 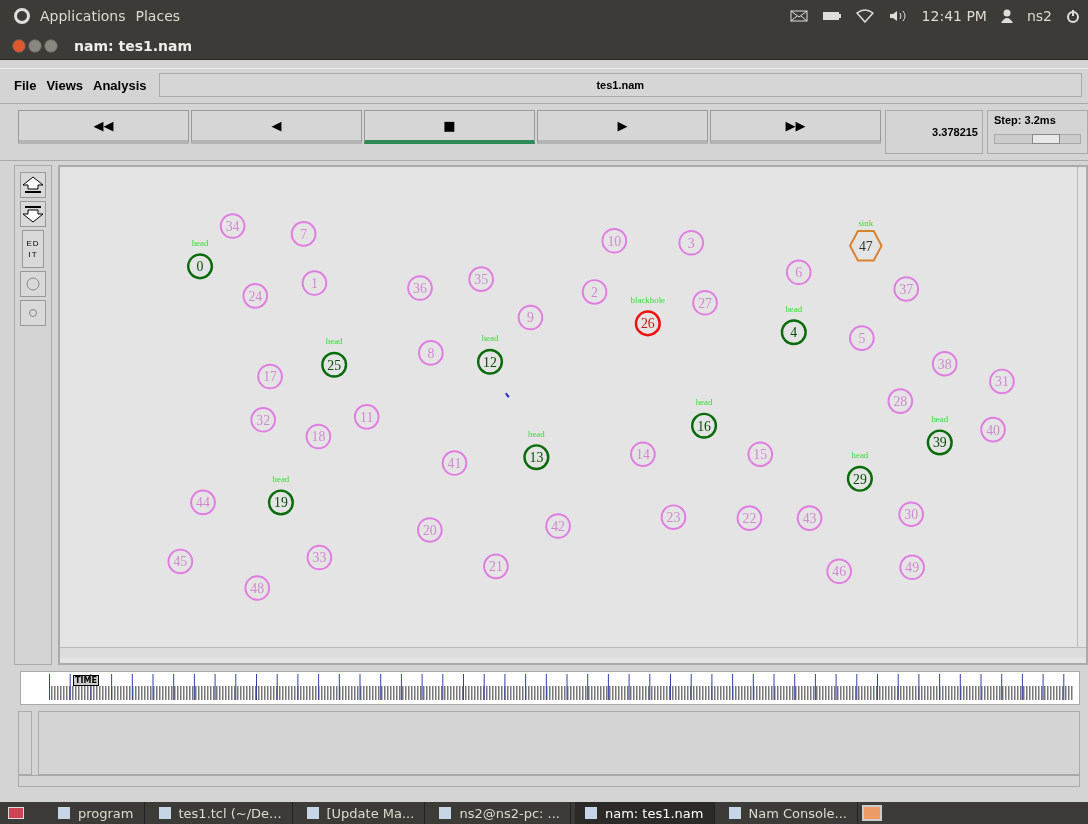 I want to click on show-desktop-icon, so click(x=16, y=813).